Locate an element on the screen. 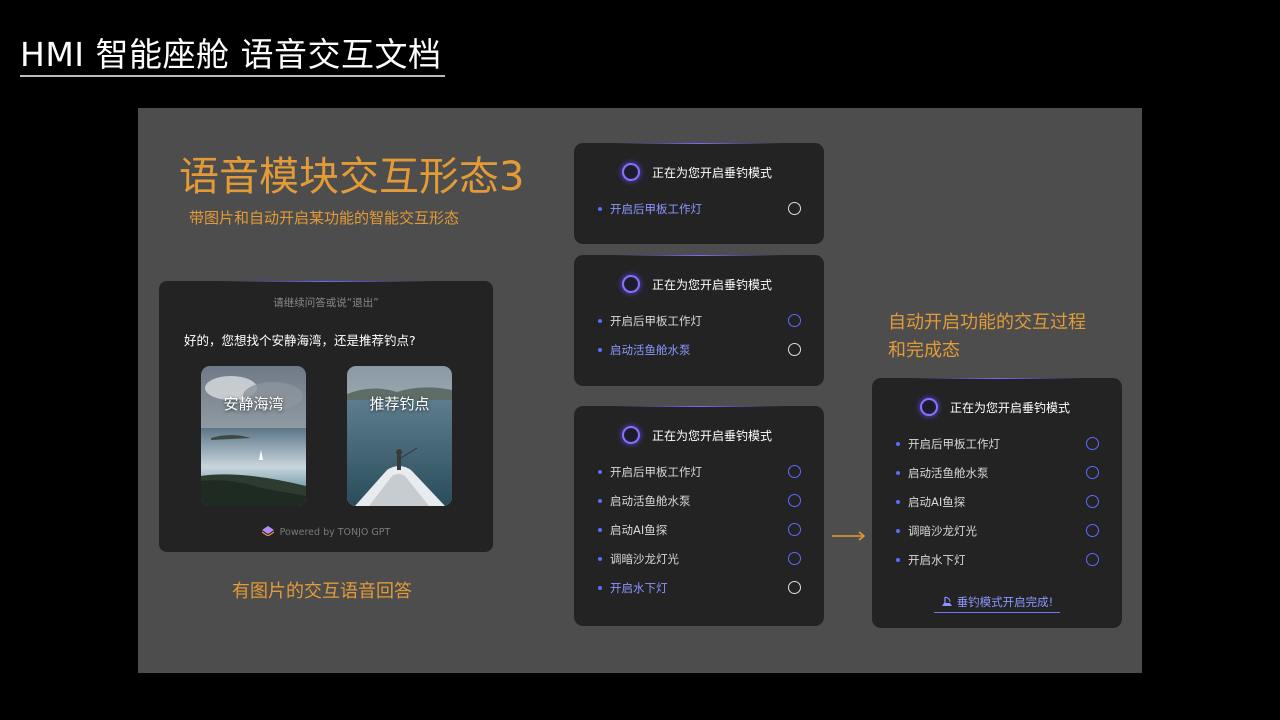 The width and height of the screenshot is (1280, 720). caption-auto-process-line1: 自动开启功能的交互过程 is located at coordinates (987, 322).